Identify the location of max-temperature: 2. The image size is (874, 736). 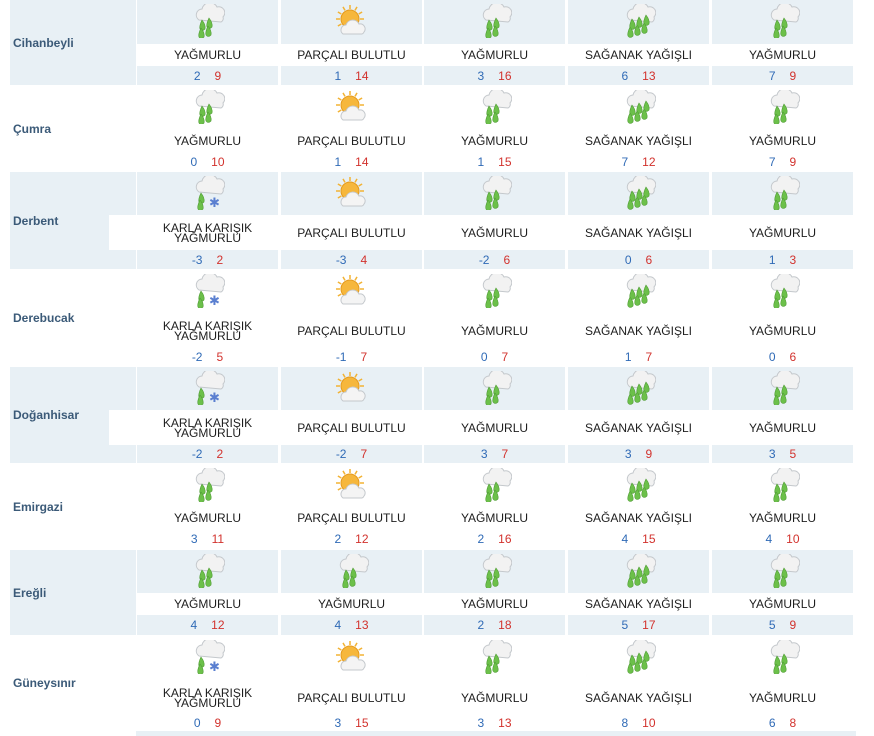
(220, 259).